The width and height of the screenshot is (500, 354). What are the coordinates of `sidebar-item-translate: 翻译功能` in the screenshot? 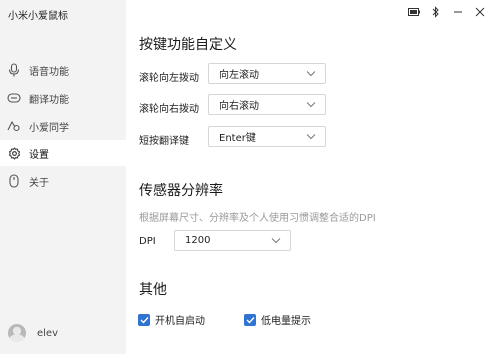 It's located at (63, 98).